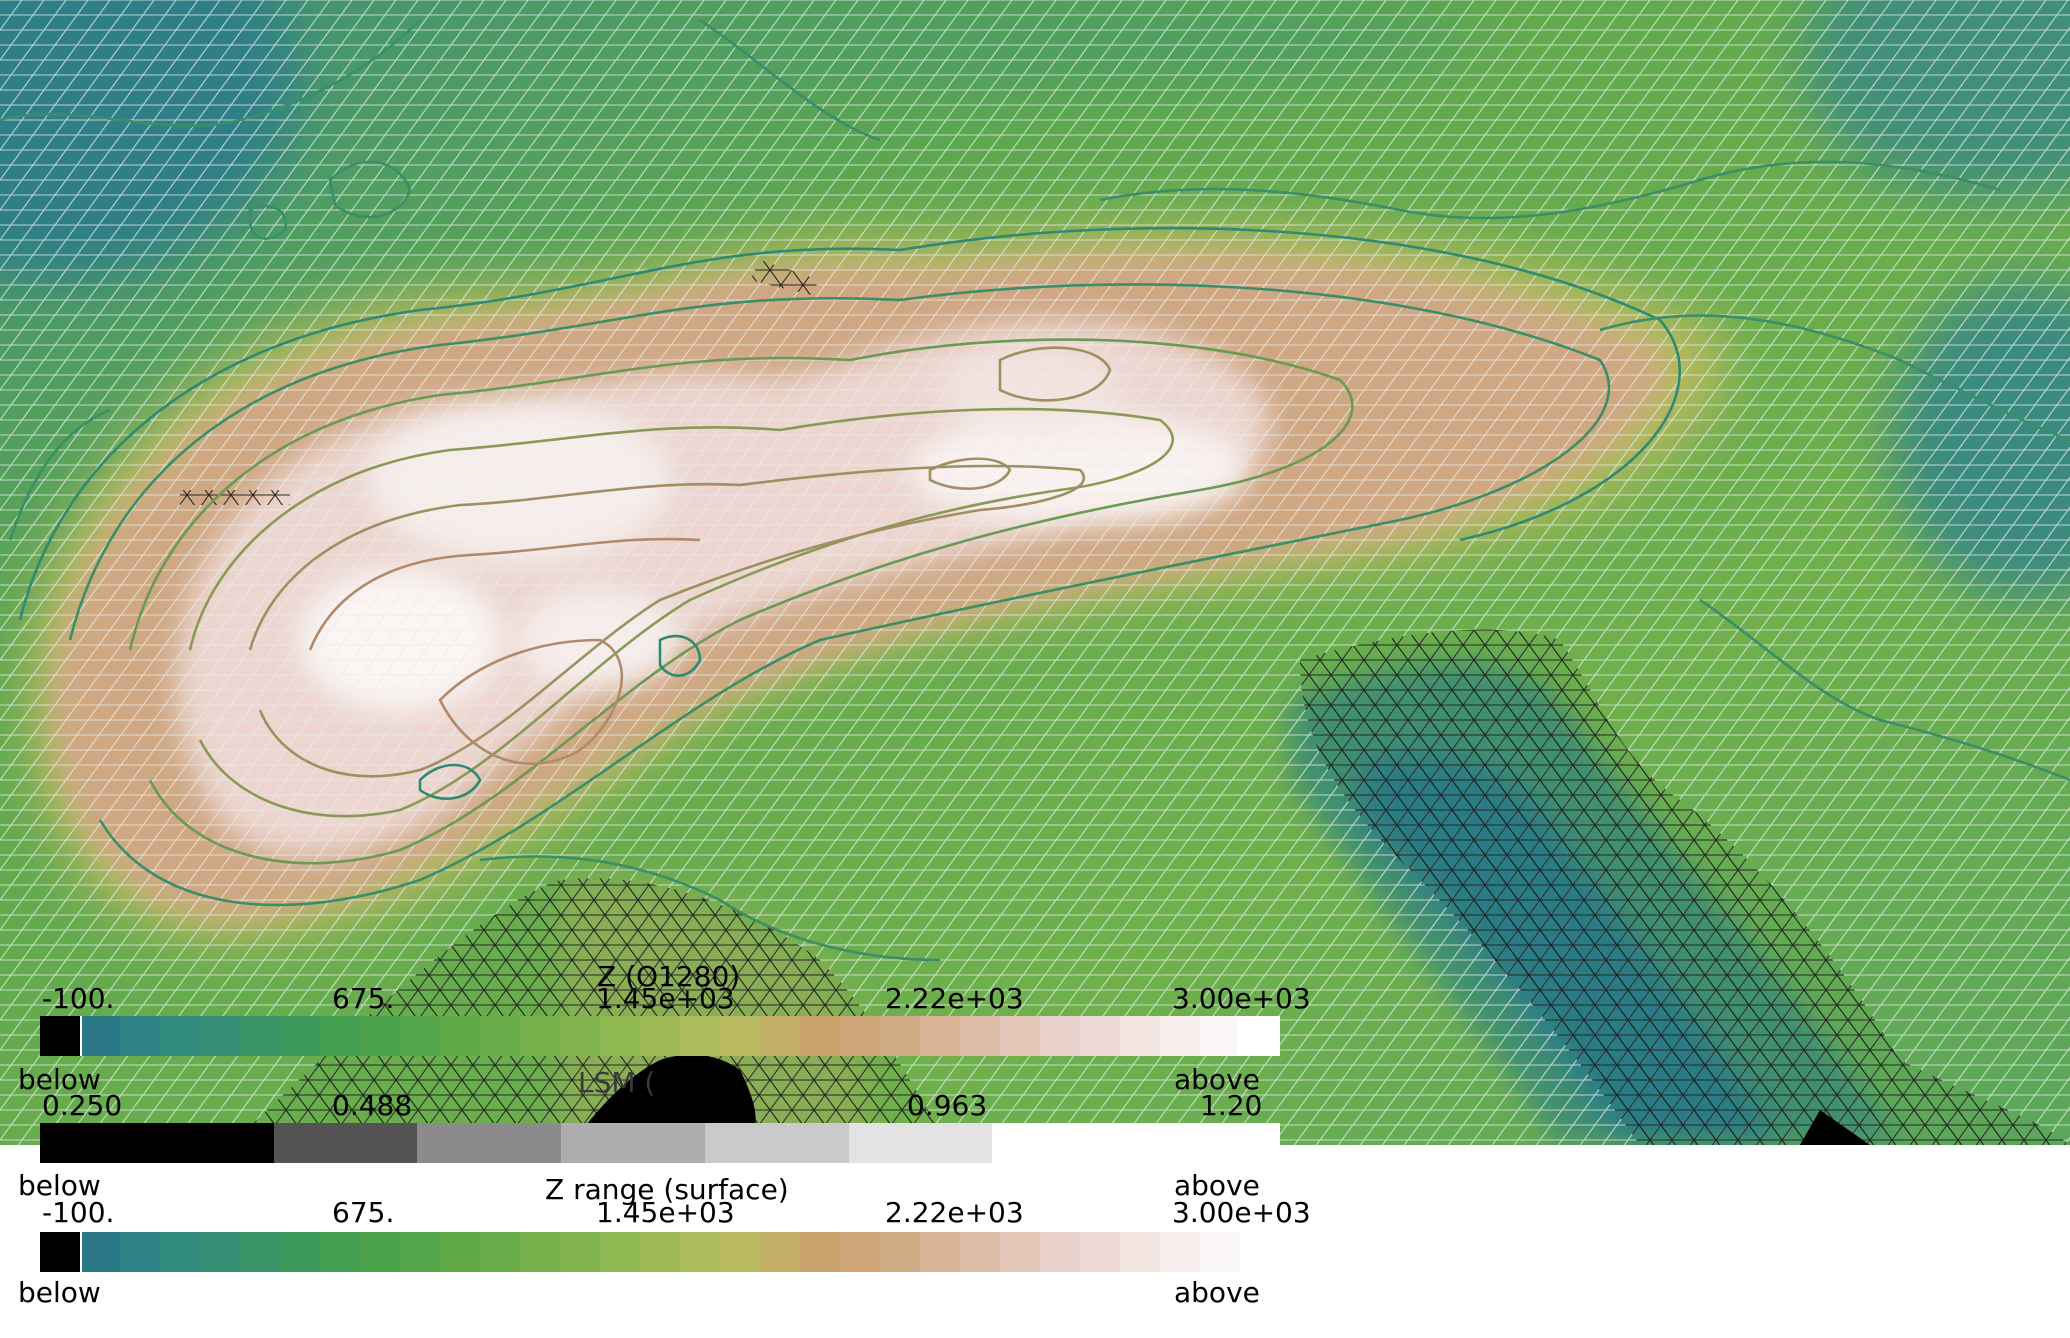 The width and height of the screenshot is (2070, 1338). Describe the element at coordinates (1231, 1105) in the screenshot. I see `colorbar-lsm-tick-3: 1.20` at that location.